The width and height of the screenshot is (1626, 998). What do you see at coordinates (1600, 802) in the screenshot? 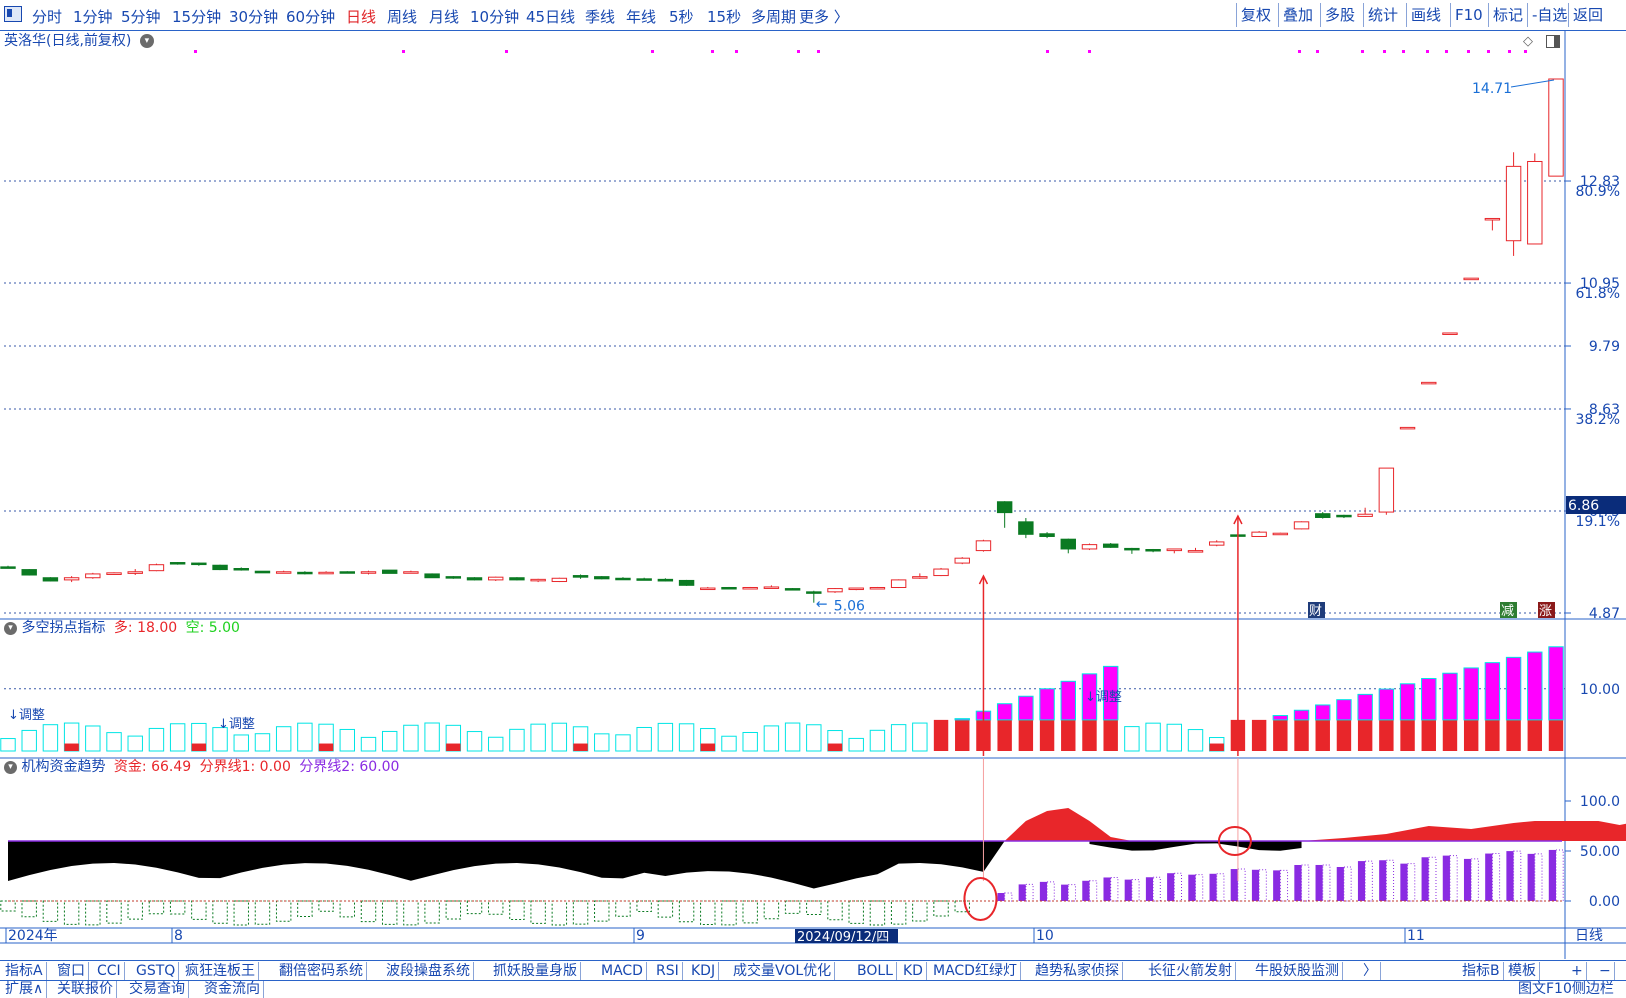
I see `ind2-axis-label: 100.0` at bounding box center [1600, 802].